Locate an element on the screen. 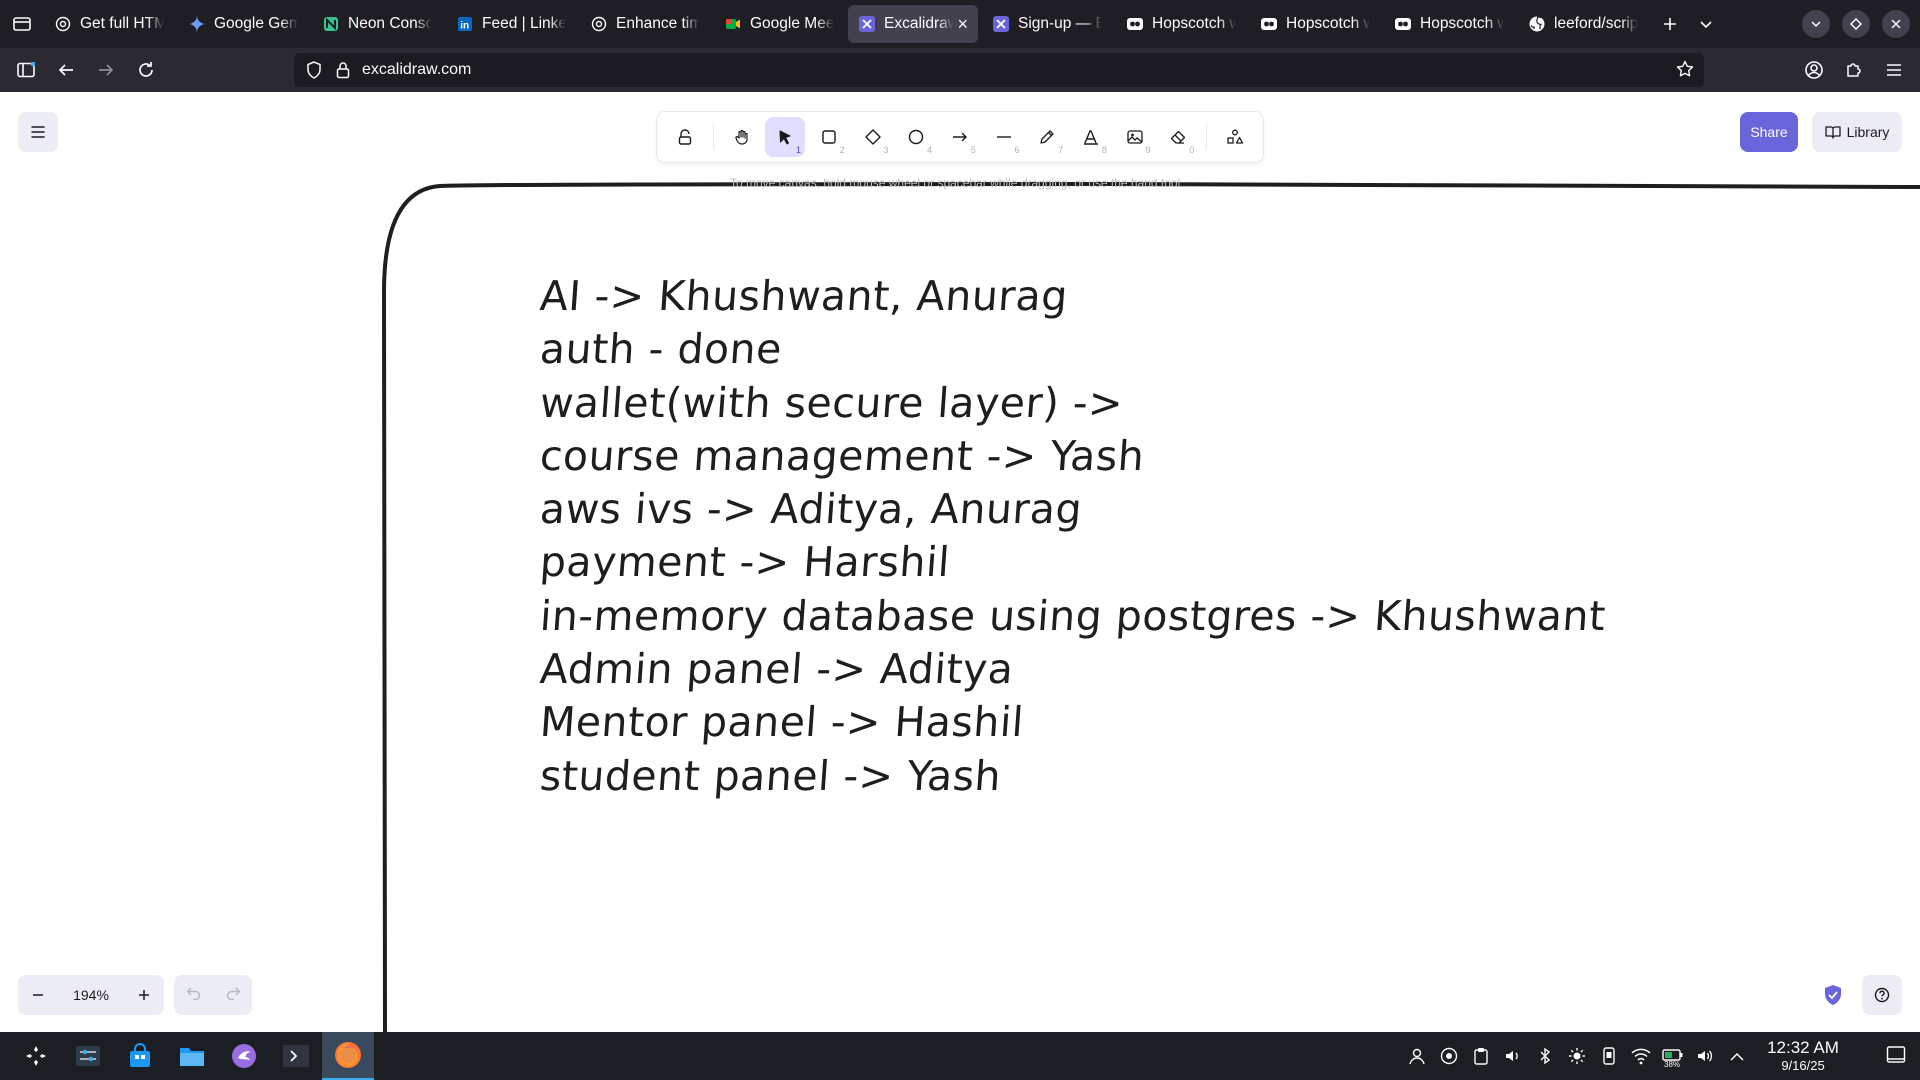 The image size is (1920, 1080). toolbar-right is located at coordinates (1854, 70).